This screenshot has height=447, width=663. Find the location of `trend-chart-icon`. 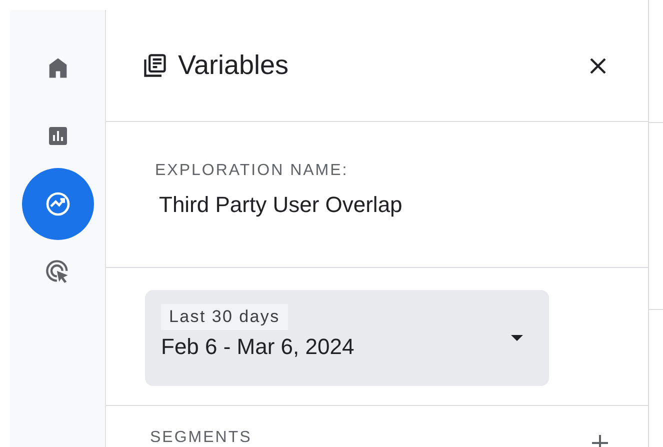

trend-chart-icon is located at coordinates (58, 204).